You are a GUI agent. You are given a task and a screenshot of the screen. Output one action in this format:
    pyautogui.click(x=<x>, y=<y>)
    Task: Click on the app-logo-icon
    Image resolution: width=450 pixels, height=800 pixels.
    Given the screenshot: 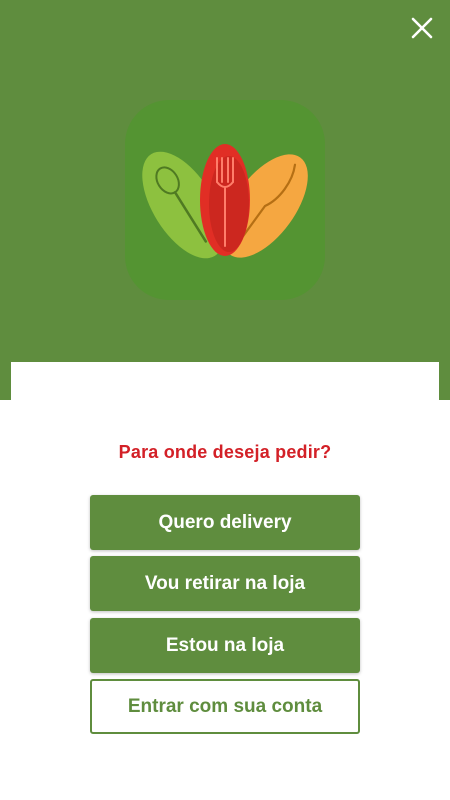 What is the action you would take?
    pyautogui.click(x=225, y=201)
    